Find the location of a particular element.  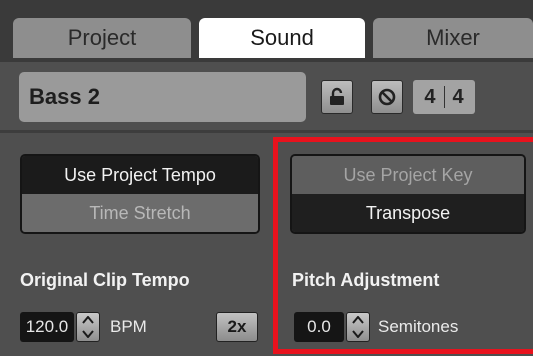

tab-mixer: Mixer is located at coordinates (453, 38).